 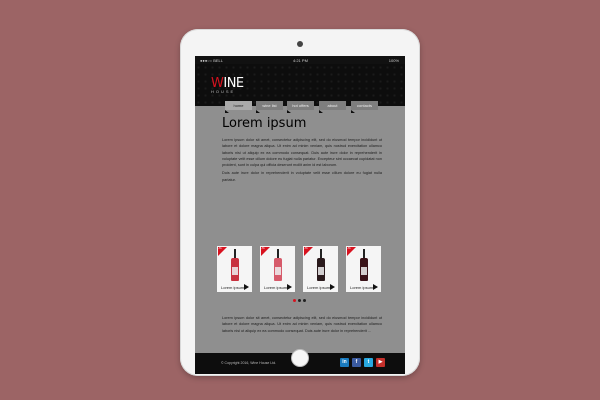 I want to click on carrier-signal: ●●●○○ BELL, so click(x=211, y=60).